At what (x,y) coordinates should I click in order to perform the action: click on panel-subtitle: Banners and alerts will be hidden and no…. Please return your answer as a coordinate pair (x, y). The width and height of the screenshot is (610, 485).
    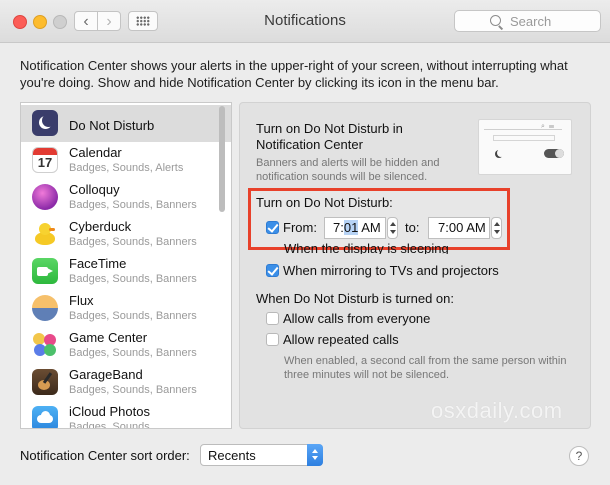
    Looking at the image, I should click on (348, 170).